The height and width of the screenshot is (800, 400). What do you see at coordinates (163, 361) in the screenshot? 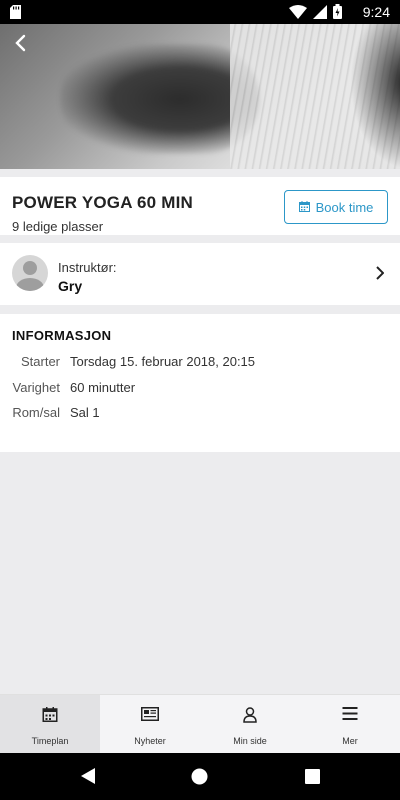
I see `info-value: Torsdag 15. februar 2018, 20:15` at bounding box center [163, 361].